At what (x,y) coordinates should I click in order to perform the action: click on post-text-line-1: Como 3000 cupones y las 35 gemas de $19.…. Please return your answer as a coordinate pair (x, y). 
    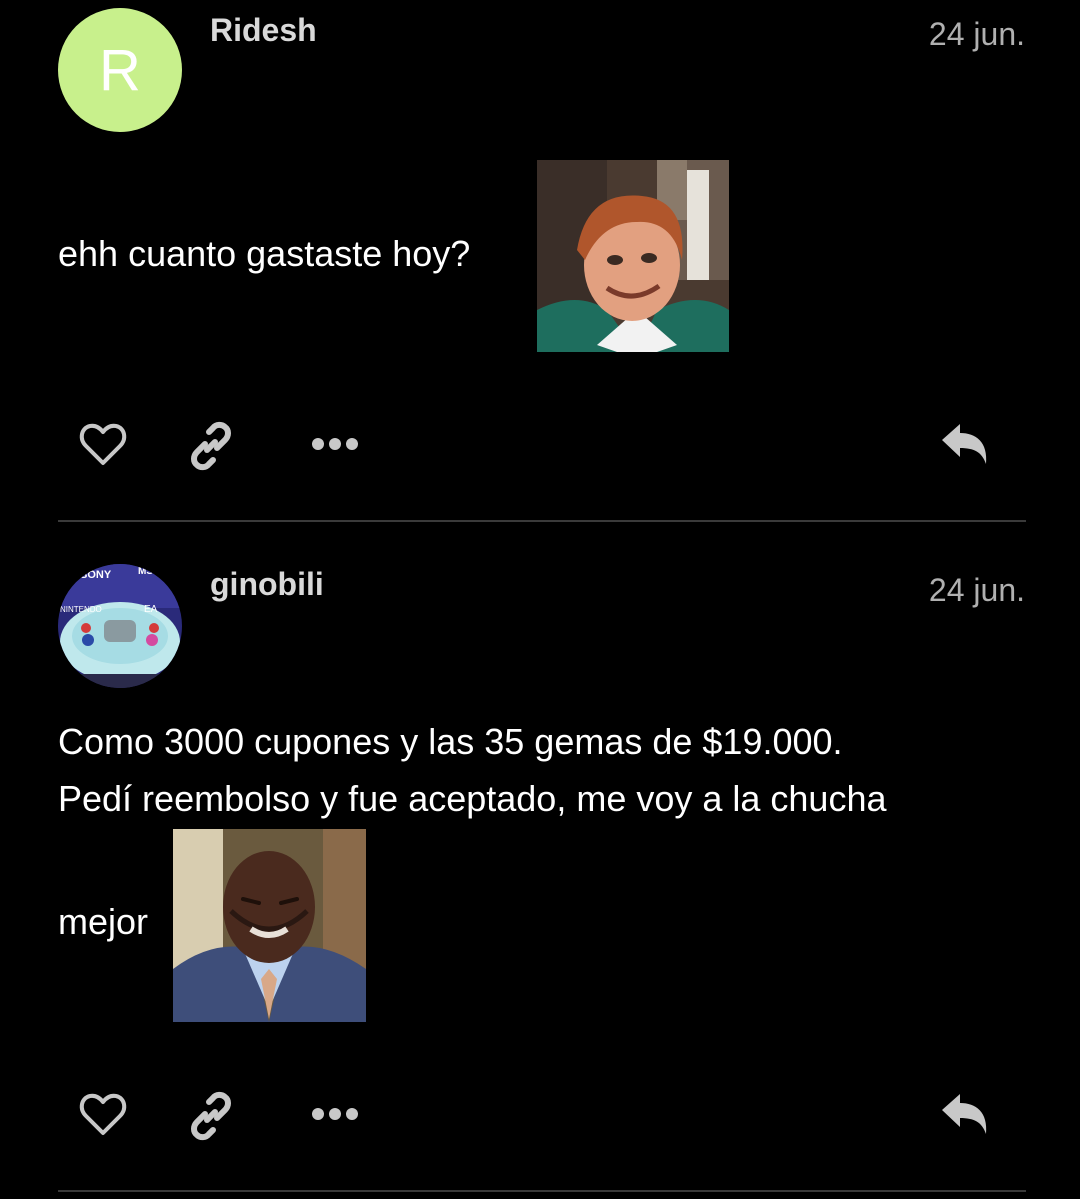
    Looking at the image, I should click on (450, 741).